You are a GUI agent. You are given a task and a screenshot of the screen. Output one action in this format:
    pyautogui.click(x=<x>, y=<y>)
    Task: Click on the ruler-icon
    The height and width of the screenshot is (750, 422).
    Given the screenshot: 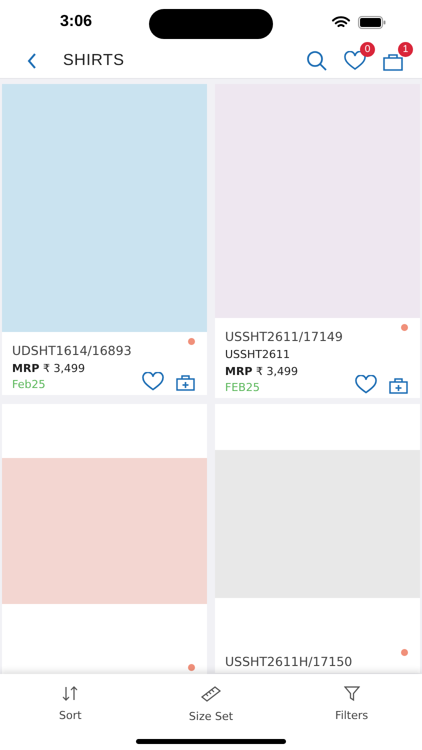 What is the action you would take?
    pyautogui.click(x=210, y=694)
    